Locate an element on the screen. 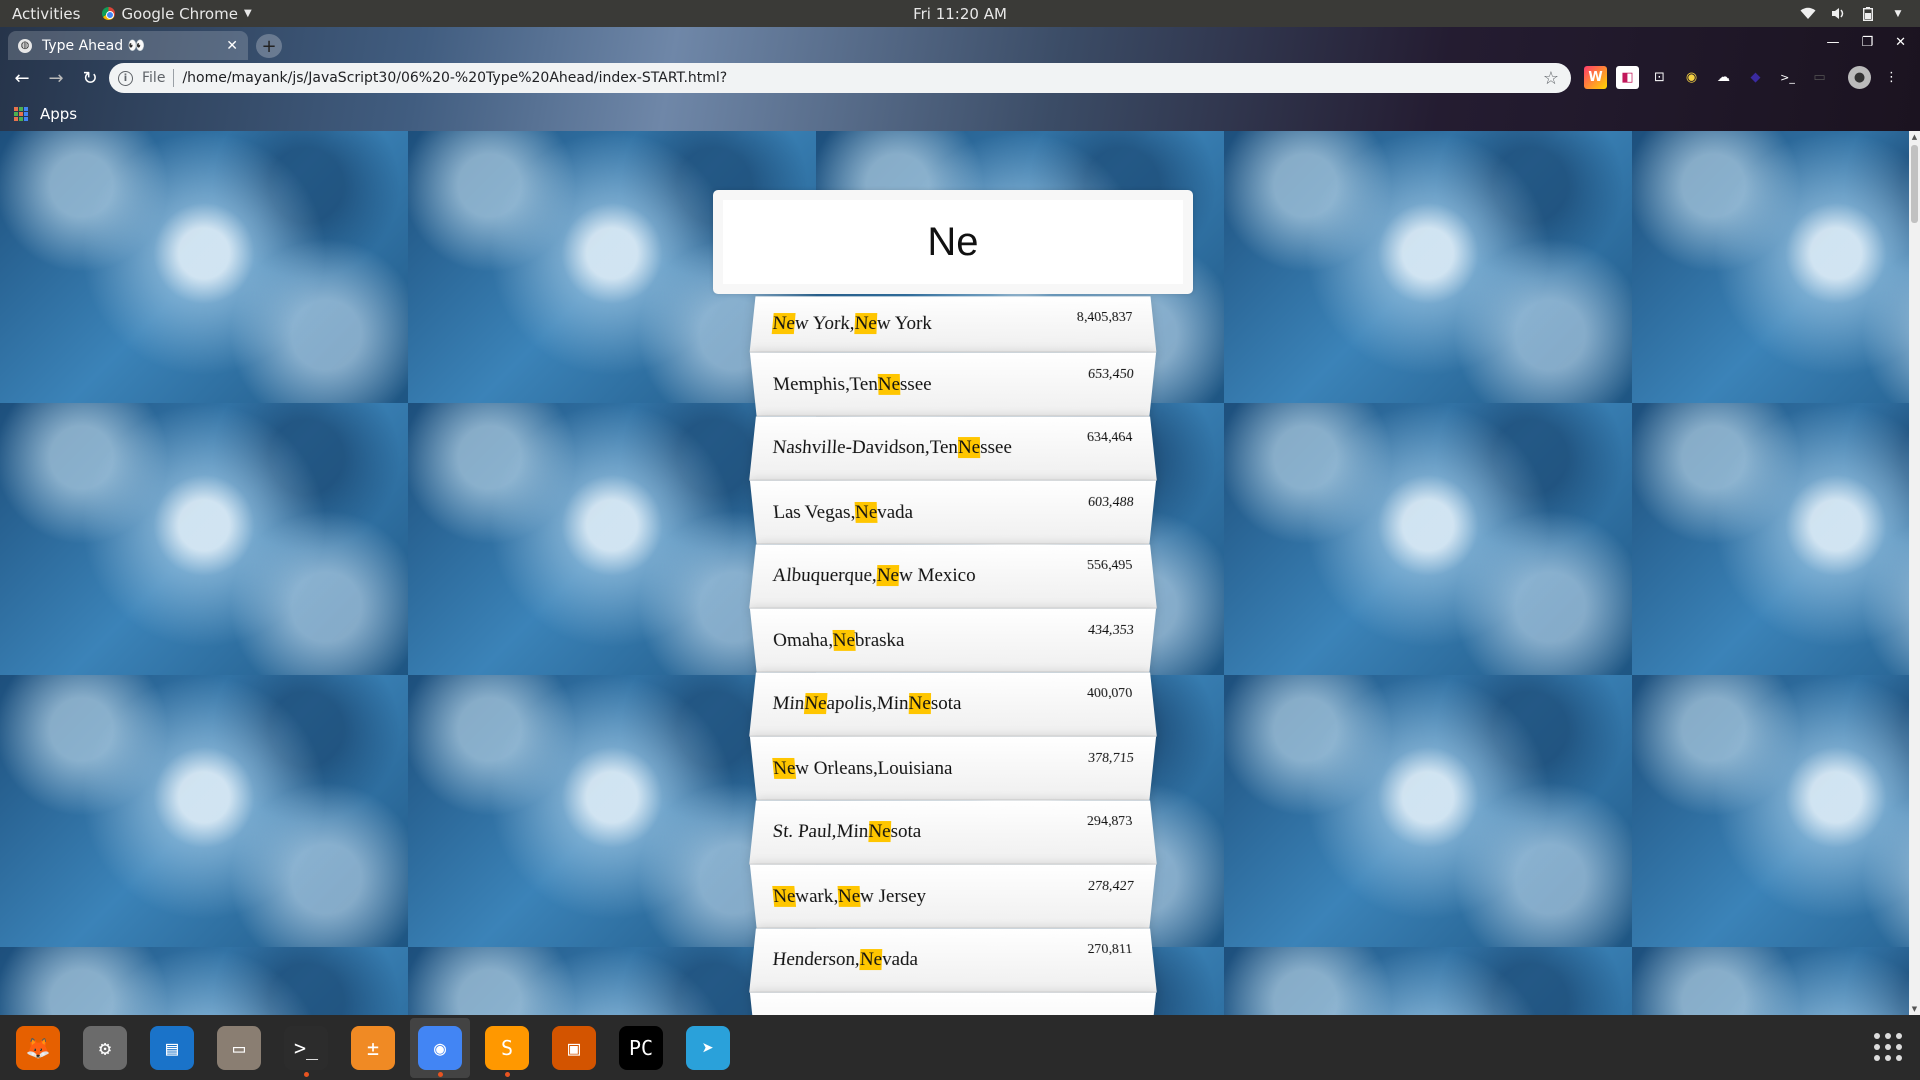  dock-item: S is located at coordinates (507, 1048).